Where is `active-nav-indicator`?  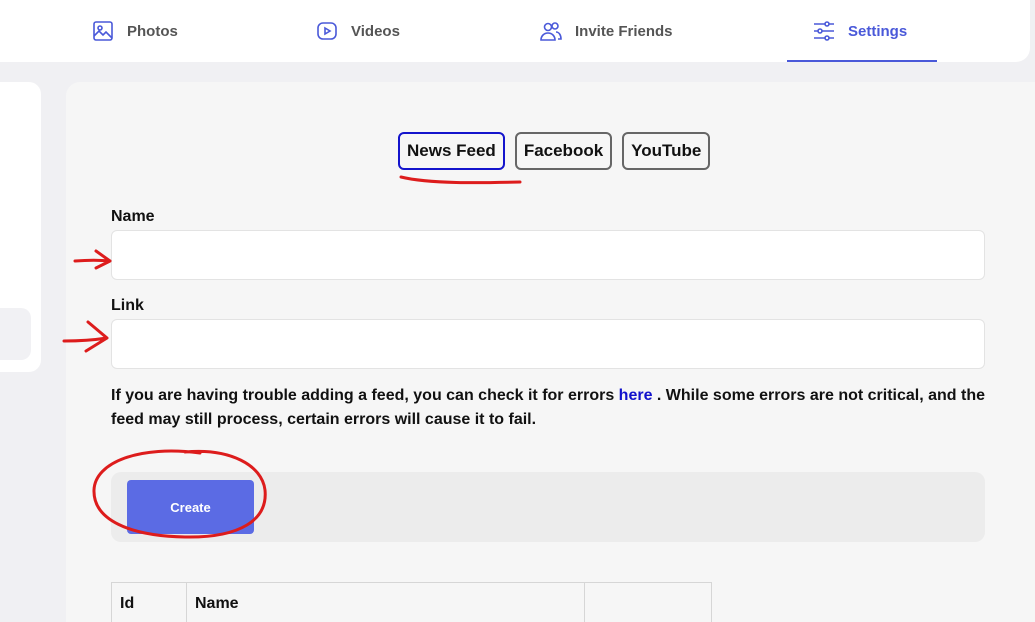 active-nav-indicator is located at coordinates (862, 61).